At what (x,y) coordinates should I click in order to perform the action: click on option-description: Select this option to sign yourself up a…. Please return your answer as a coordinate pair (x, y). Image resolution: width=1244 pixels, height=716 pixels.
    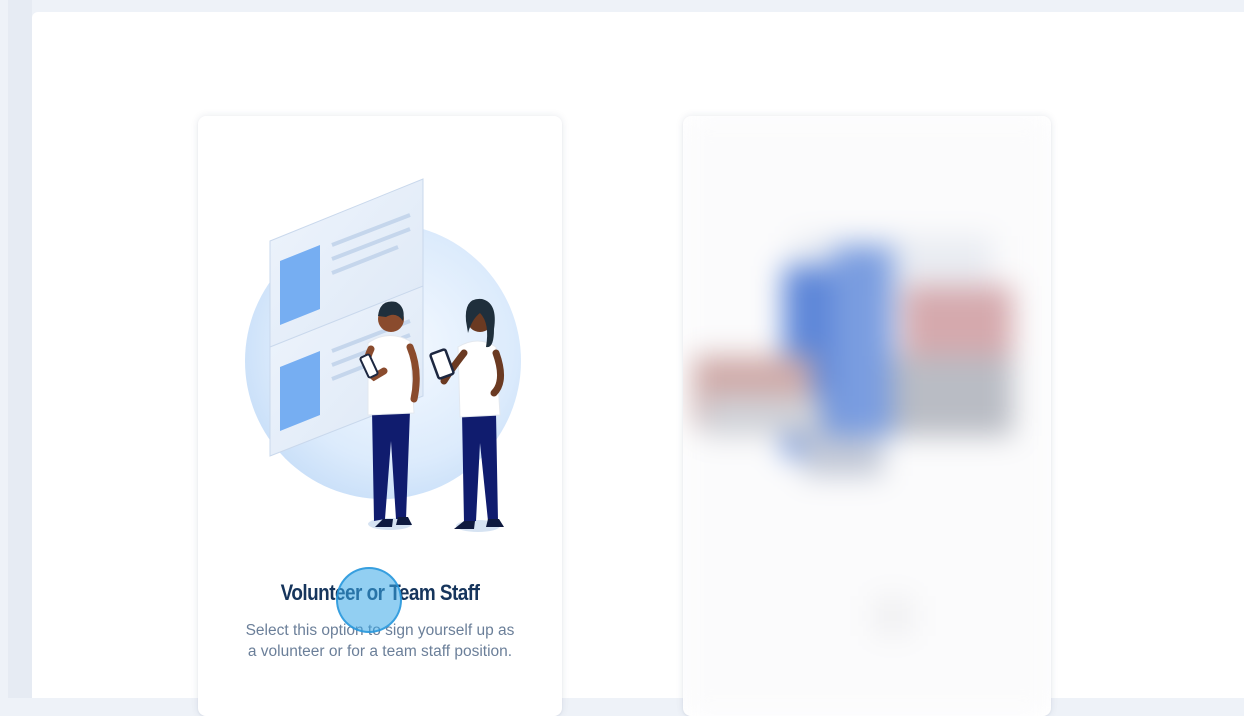
    Looking at the image, I should click on (380, 641).